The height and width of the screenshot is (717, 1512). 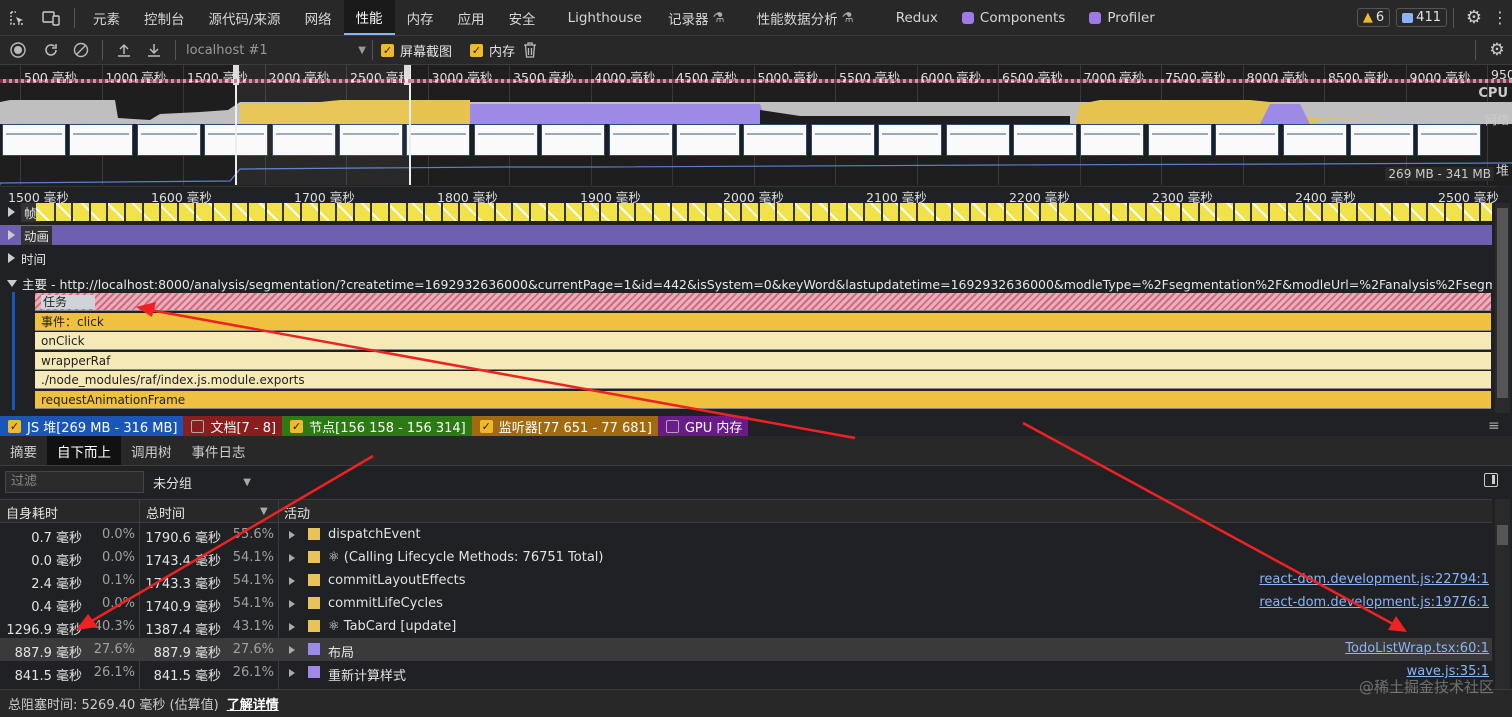 What do you see at coordinates (801, 17) in the screenshot?
I see `tab-performance-insights: 性能数据分析 ⚗` at bounding box center [801, 17].